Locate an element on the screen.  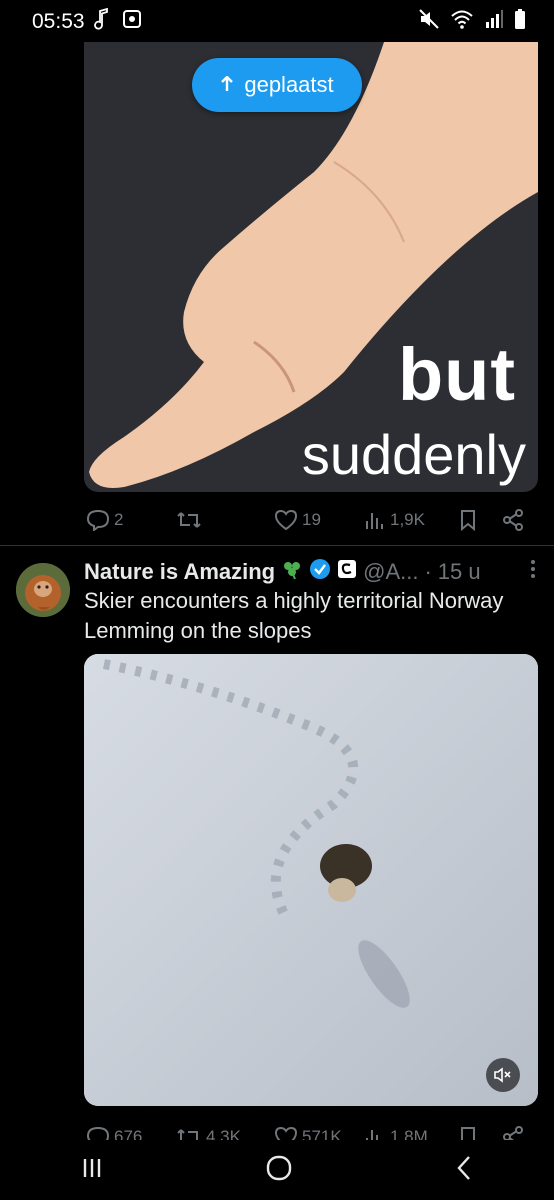
wifi-icon is located at coordinates (462, 19).